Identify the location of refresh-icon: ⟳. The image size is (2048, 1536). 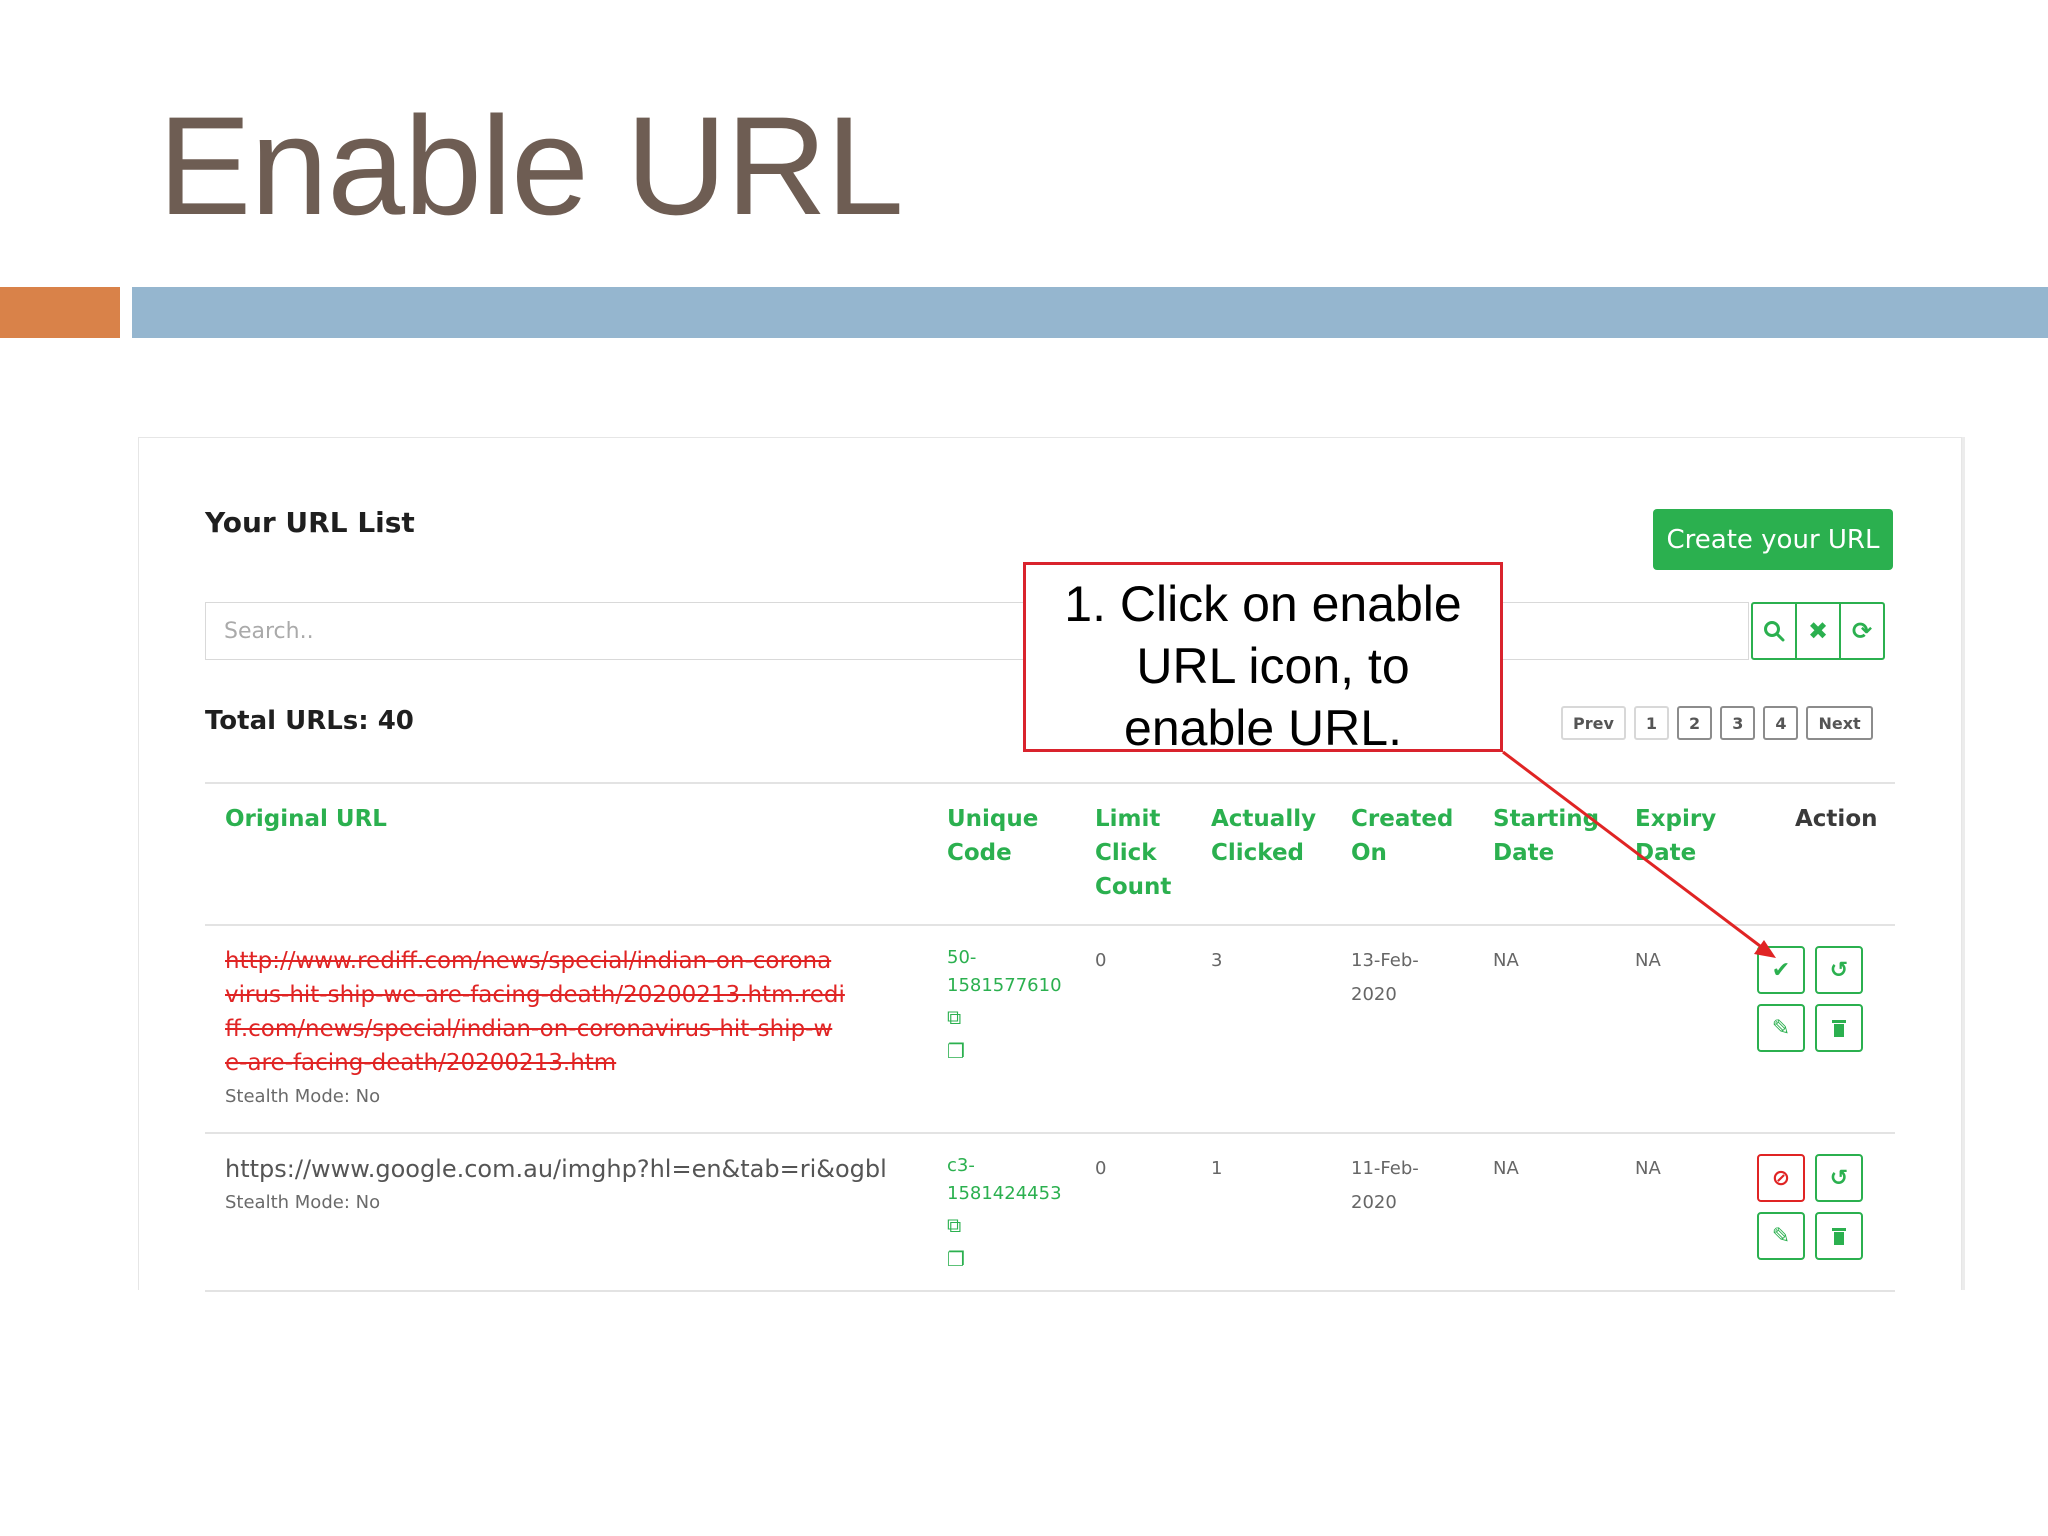
(1862, 631).